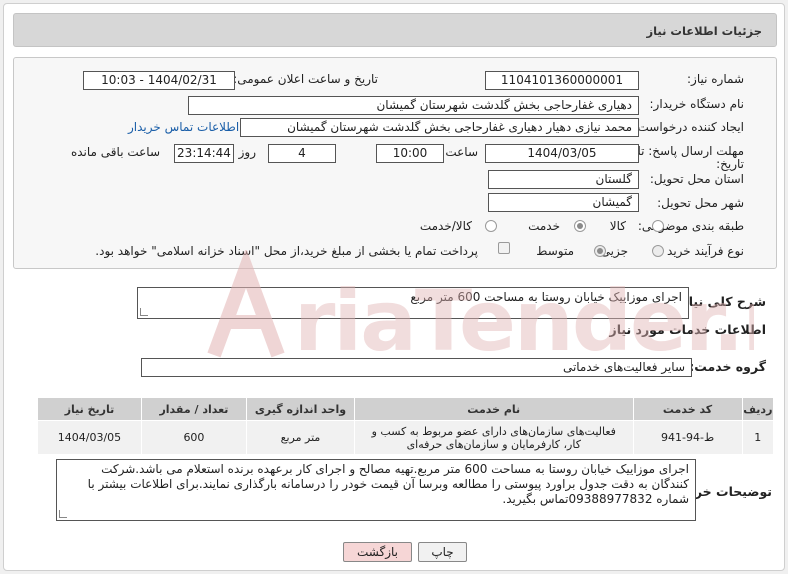 This screenshot has height=574, width=788. I want to click on category-option-goods: کالا, so click(617, 226).